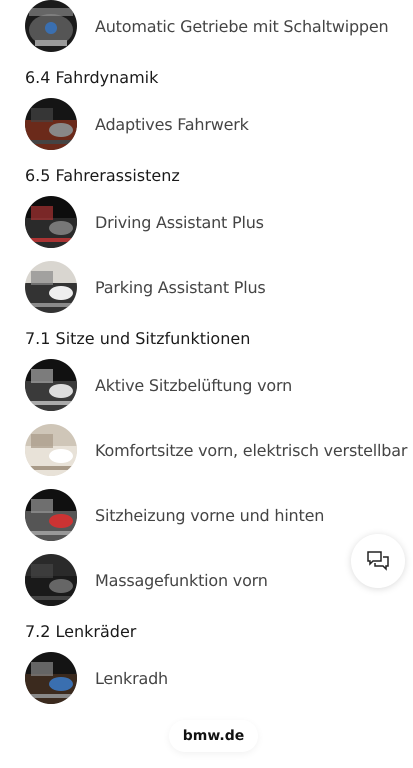  I want to click on item-label: Driving Assistant Plus, so click(179, 222).